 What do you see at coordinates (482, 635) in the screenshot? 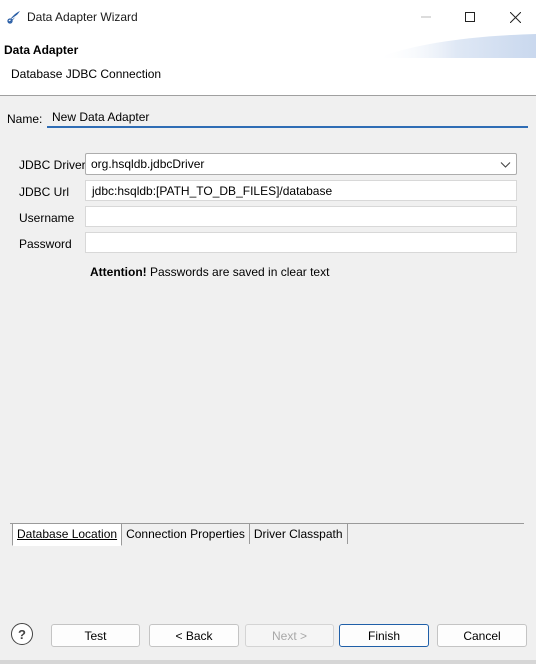
I see `cancel-button: Cancel` at bounding box center [482, 635].